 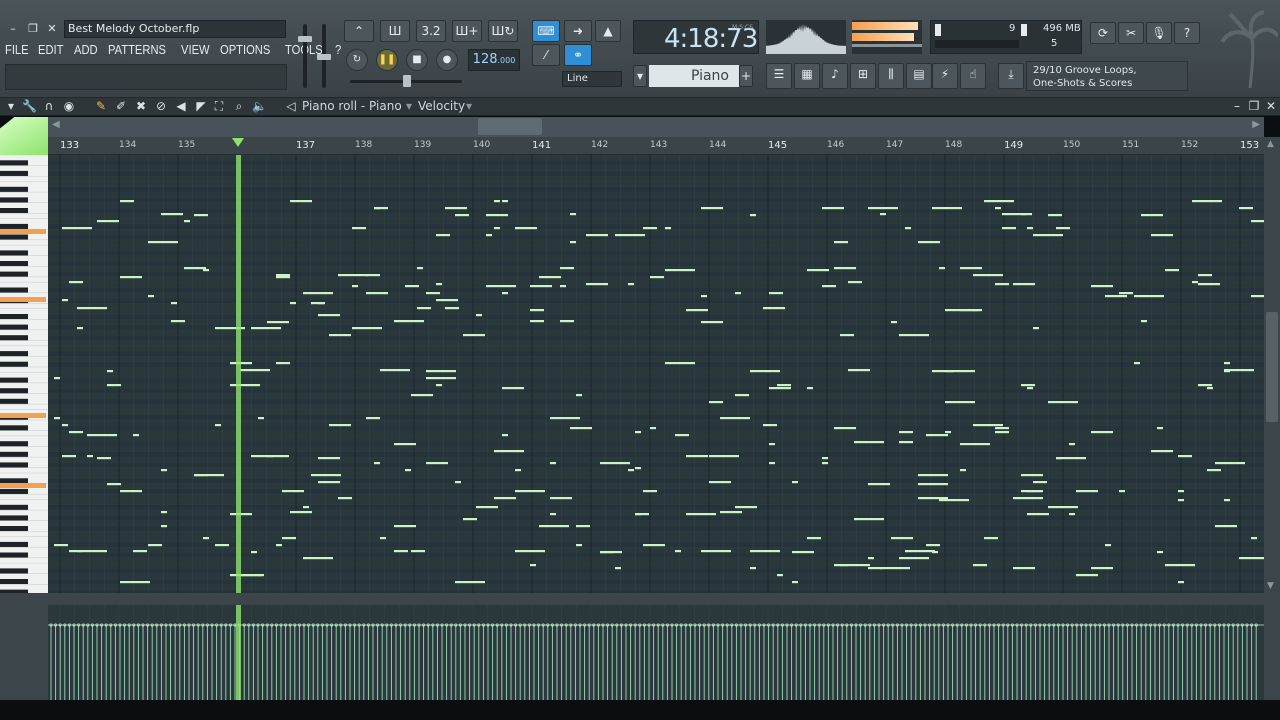 What do you see at coordinates (1187, 33) in the screenshot?
I see `help-icon: ?` at bounding box center [1187, 33].